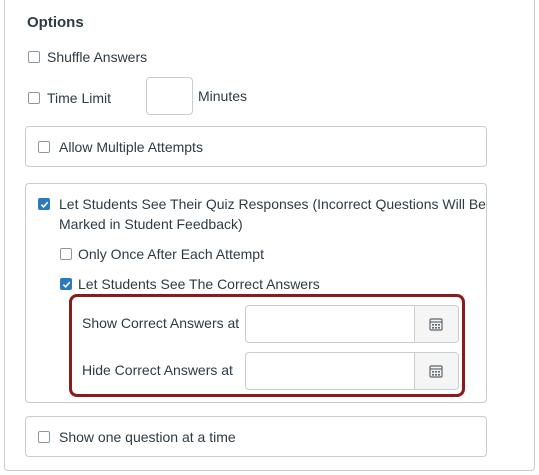 The image size is (539, 475). I want to click on see-correct-answers-checkbox, so click(66, 284).